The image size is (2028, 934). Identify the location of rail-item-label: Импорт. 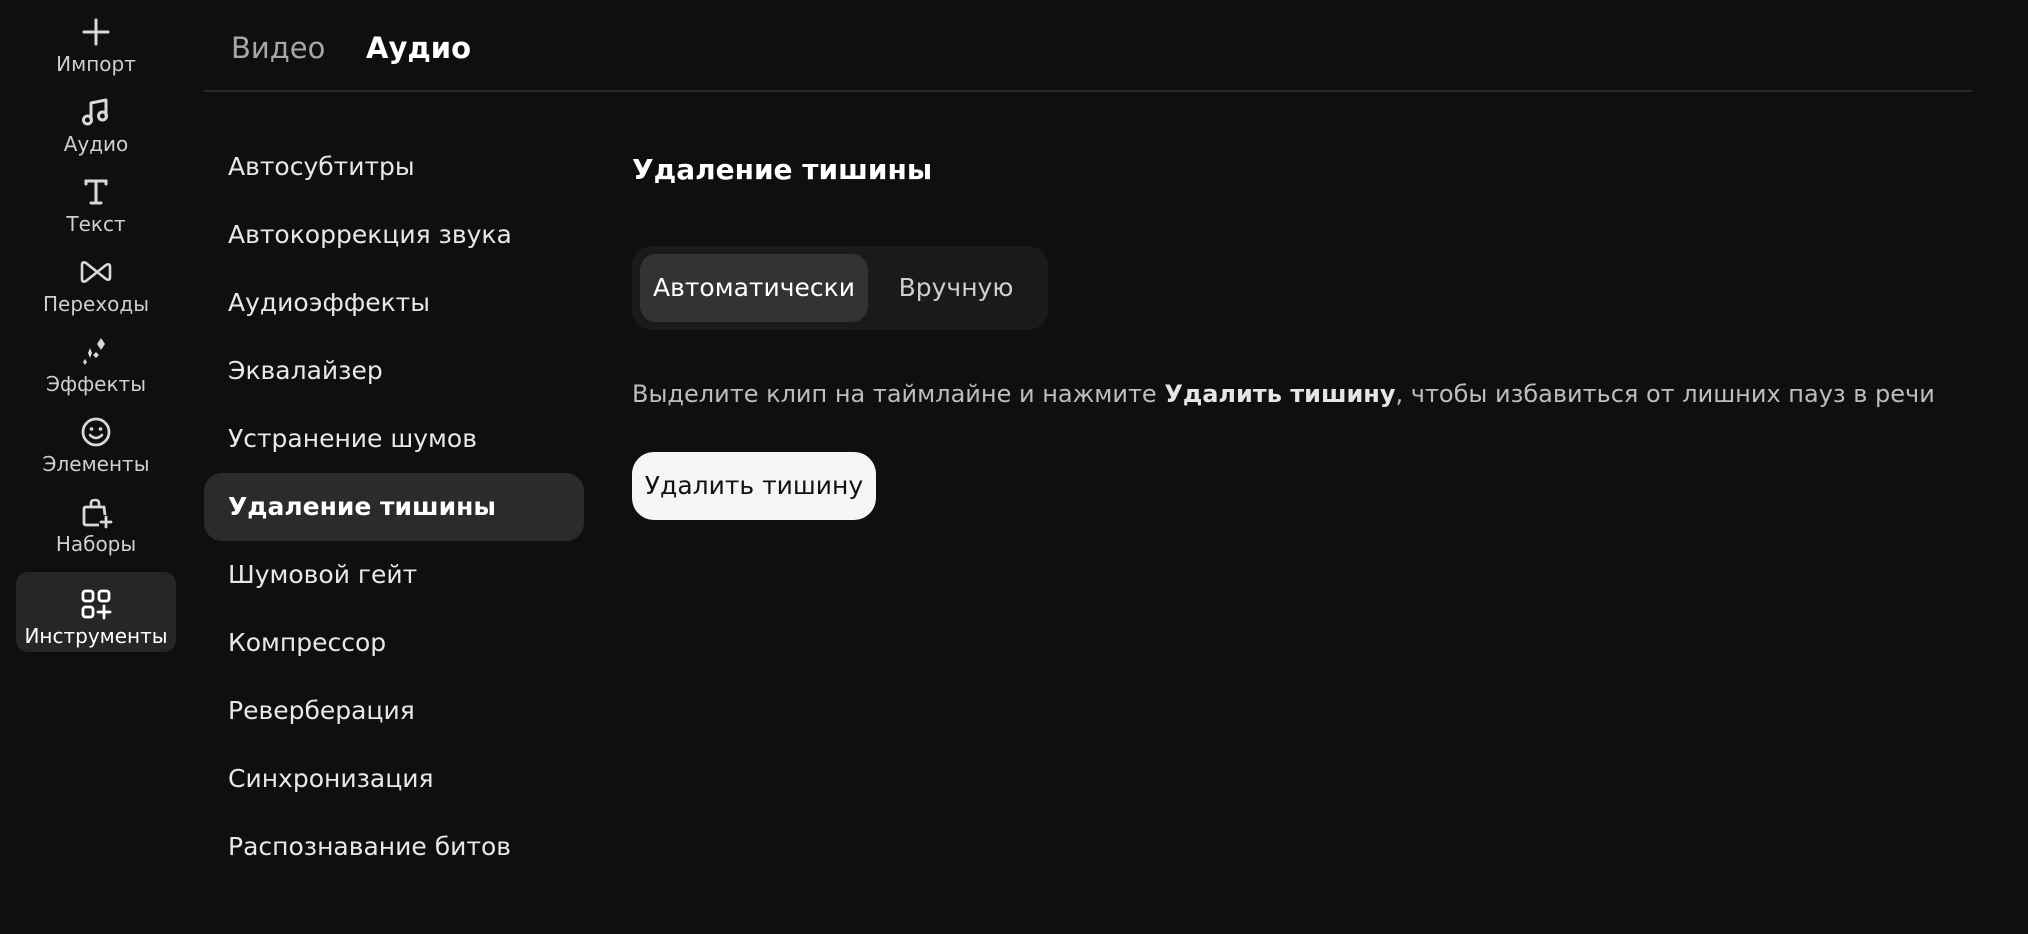
(96, 64).